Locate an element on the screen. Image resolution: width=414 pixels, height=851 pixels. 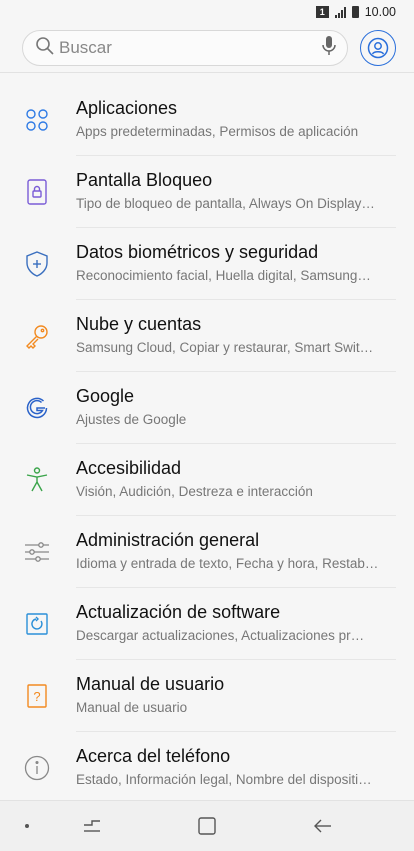
lock-icon is located at coordinates (37, 192).